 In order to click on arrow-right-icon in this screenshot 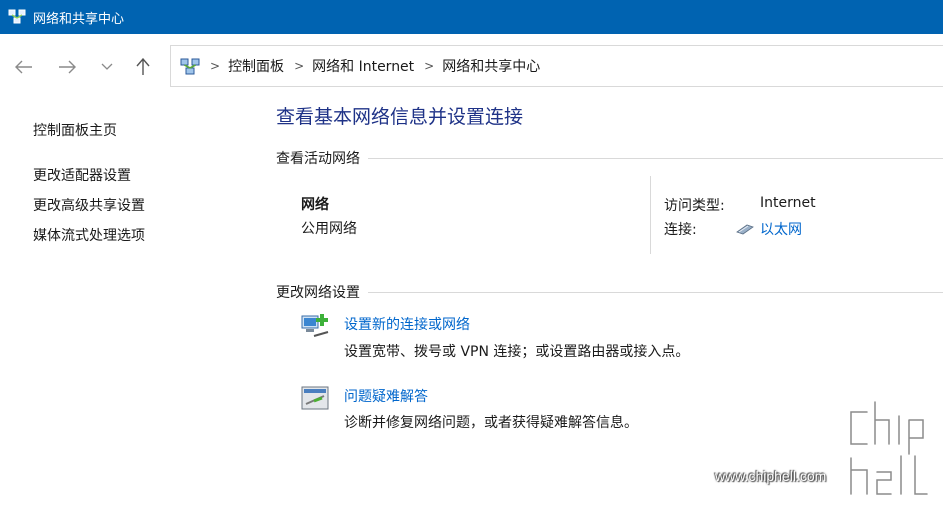, I will do `click(67, 67)`.